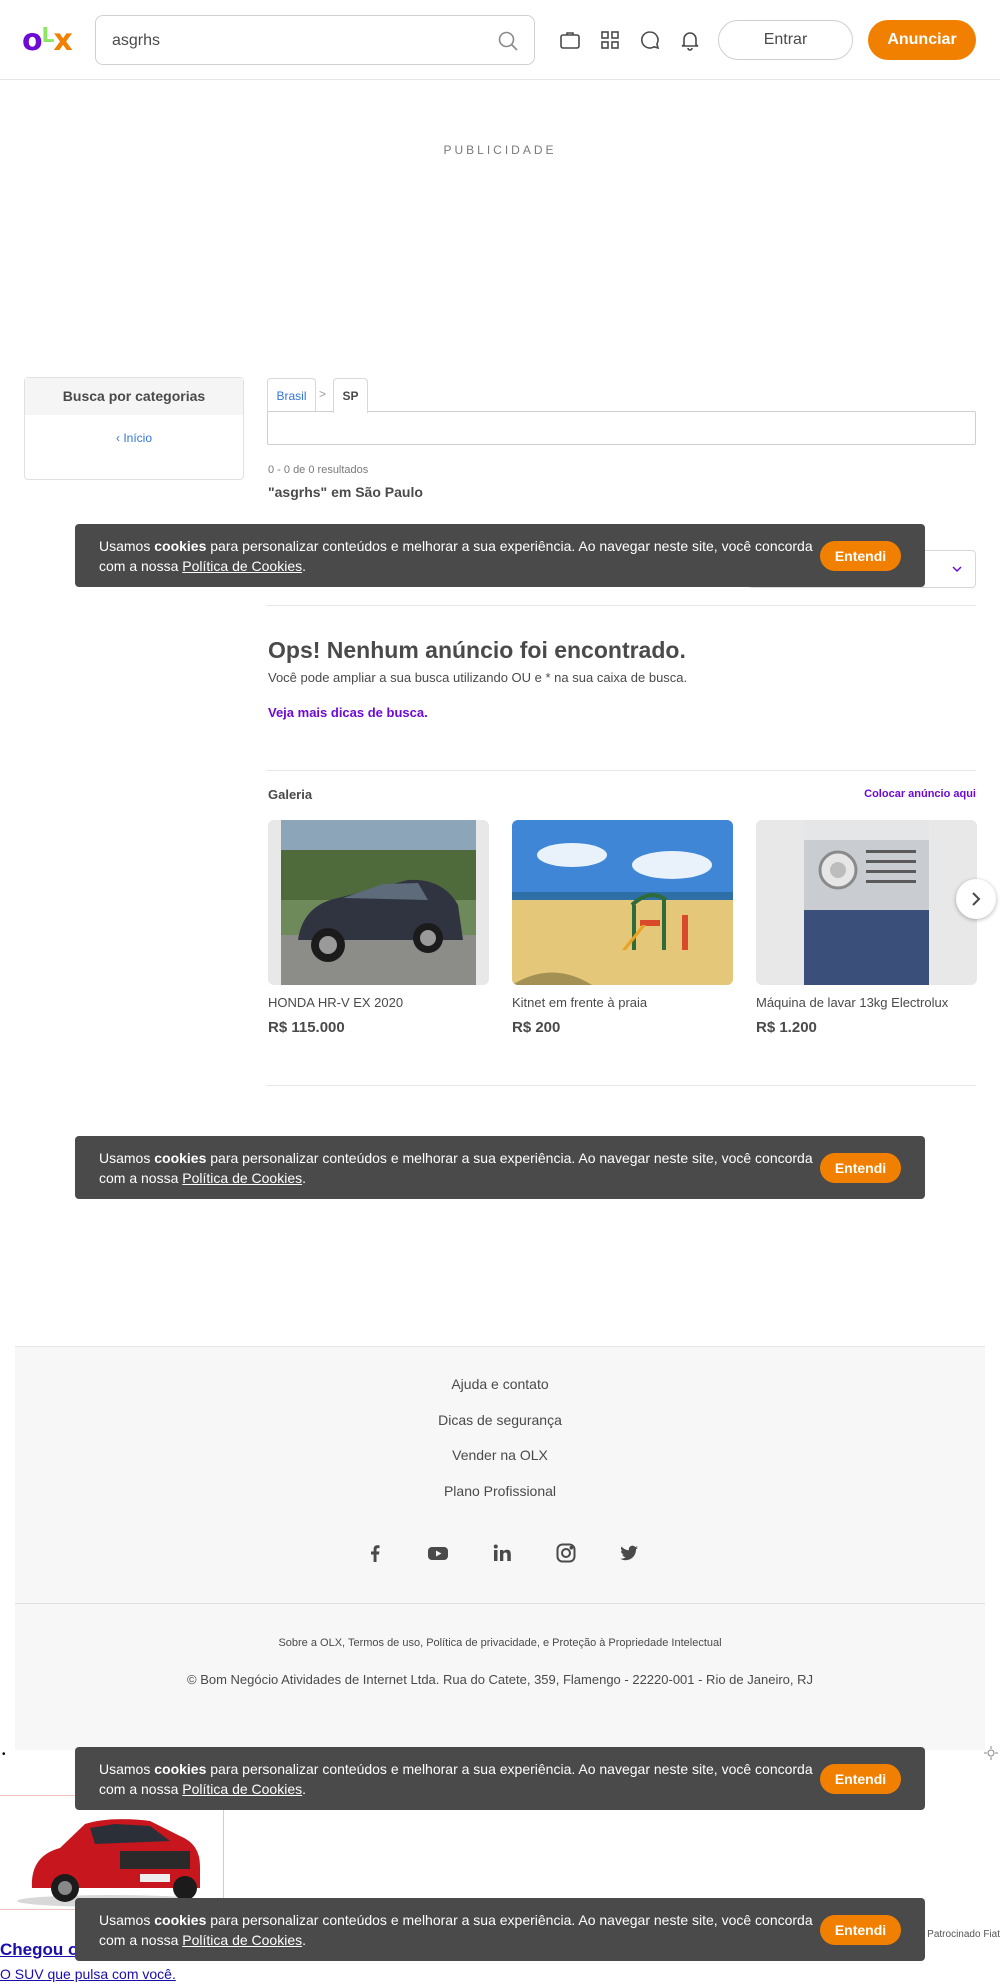 The image size is (1000, 1987). I want to click on header: oLx Entrar Anunciar, so click(500, 40).